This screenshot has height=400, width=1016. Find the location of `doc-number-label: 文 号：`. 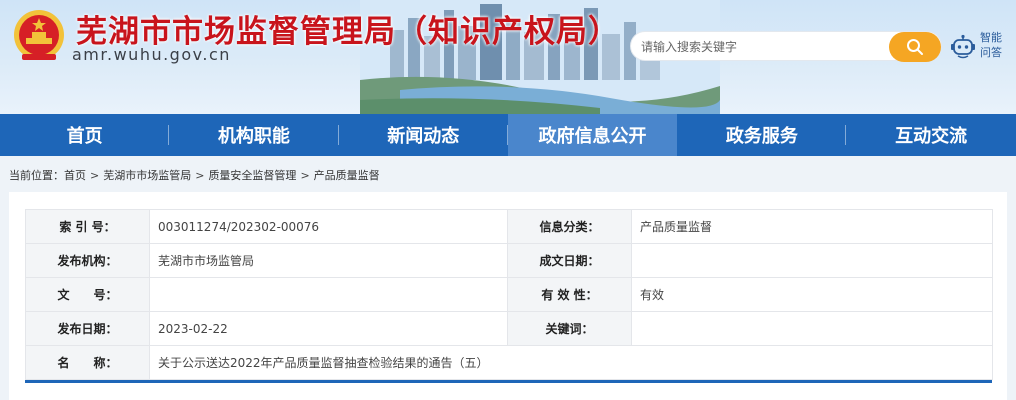

doc-number-label: 文 号： is located at coordinates (87, 294).